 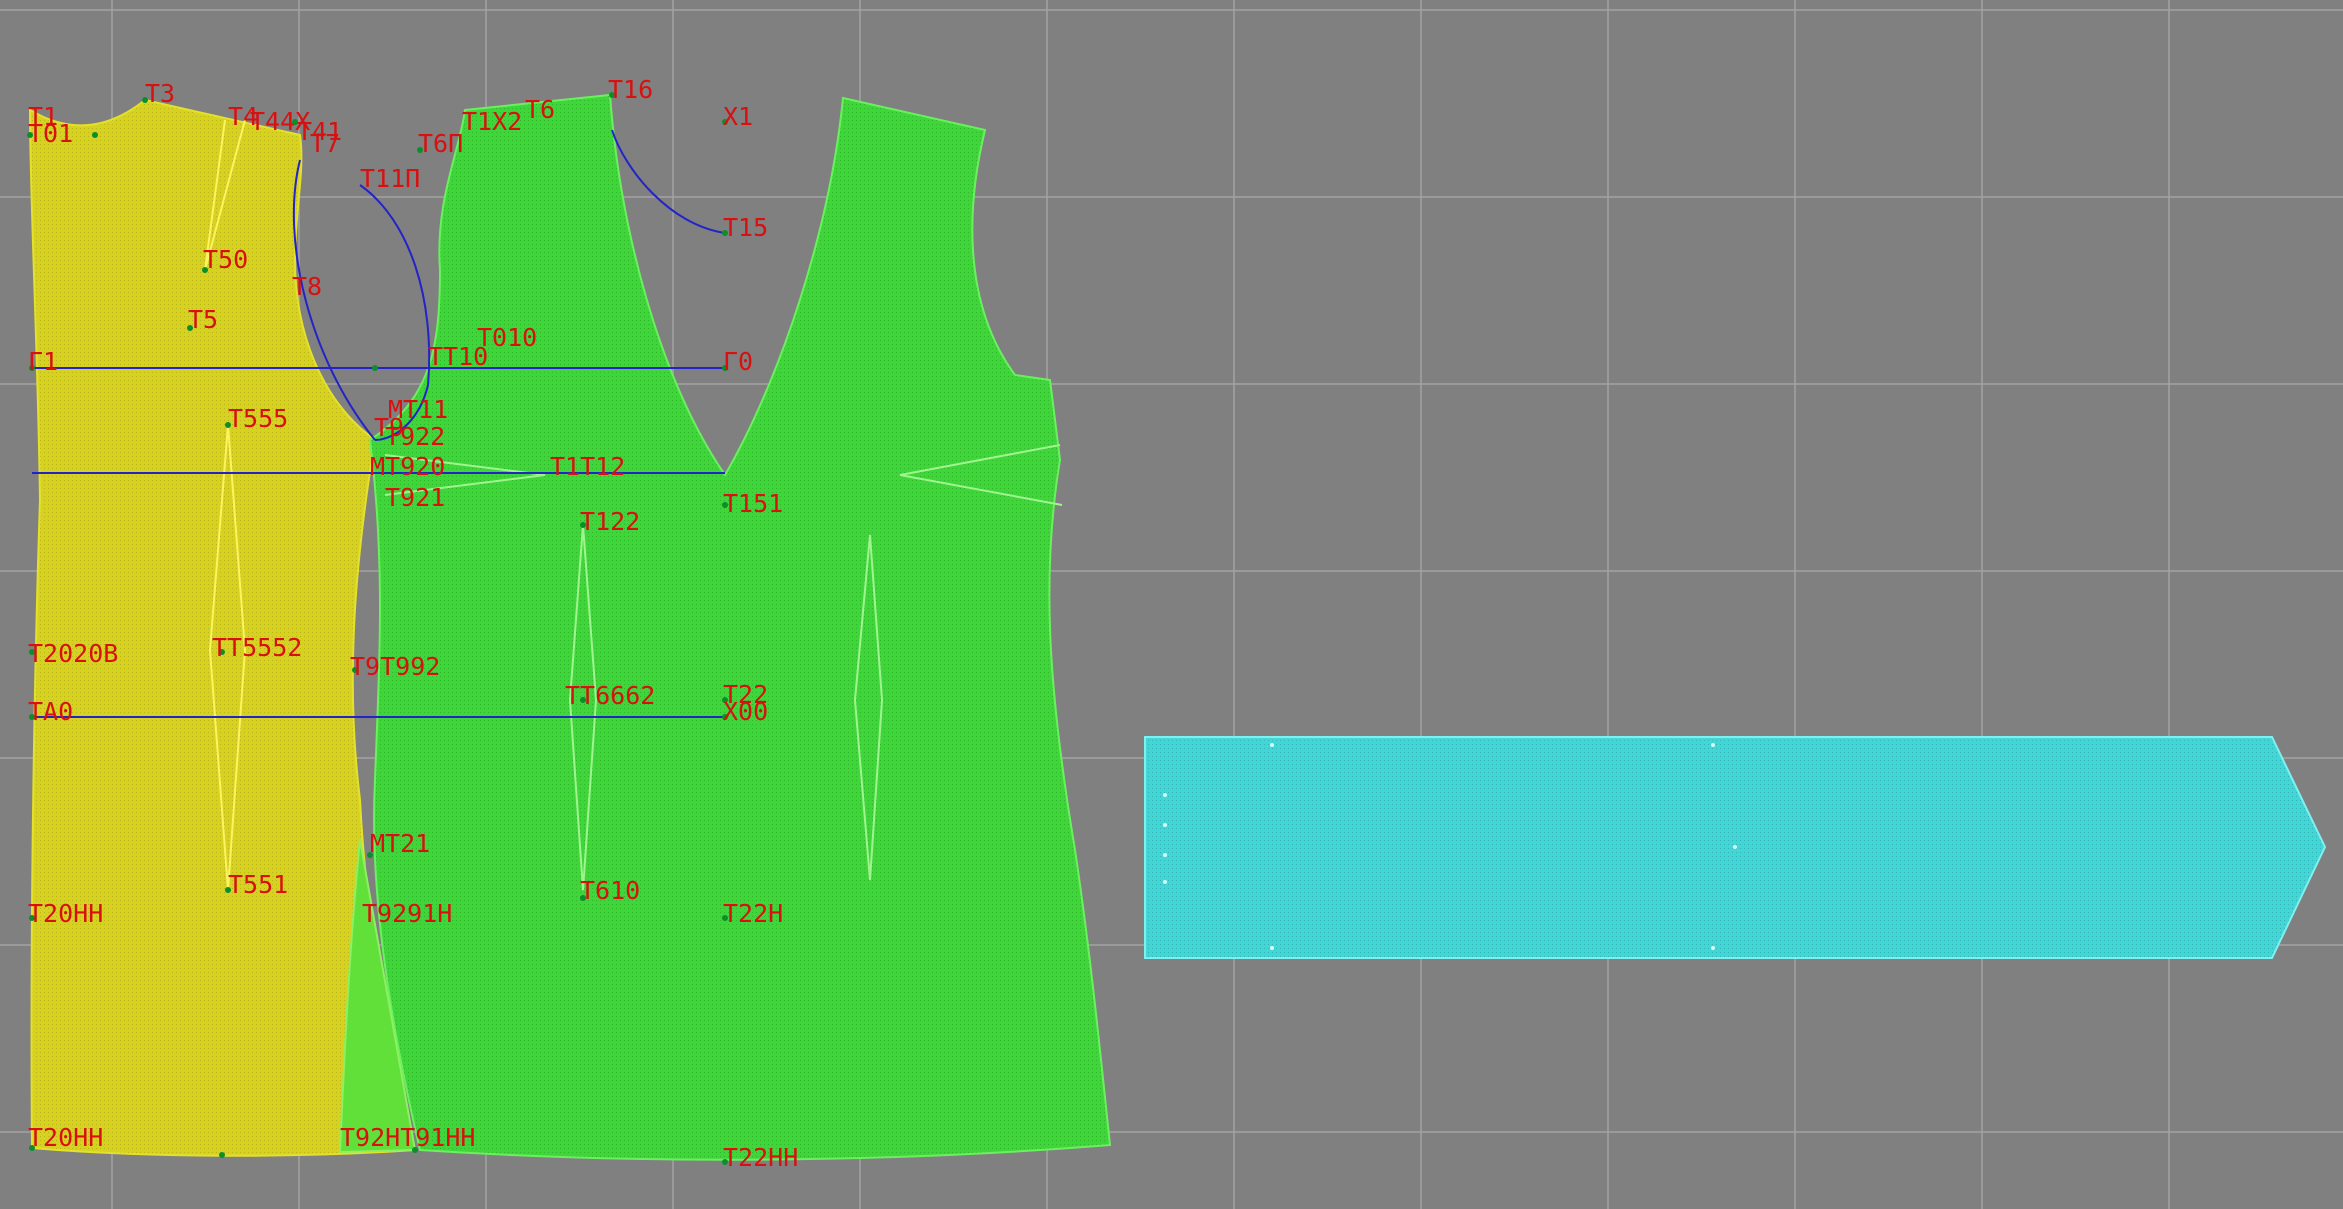 I want to click on label-t922: T922, so click(x=415, y=436).